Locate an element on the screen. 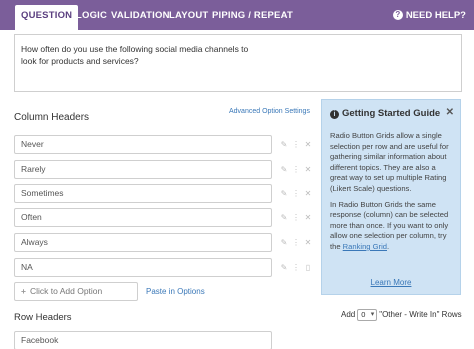 Image resolution: width=474 pixels, height=349 pixels. ranking-grid-link: Ranking Grid is located at coordinates (365, 246).